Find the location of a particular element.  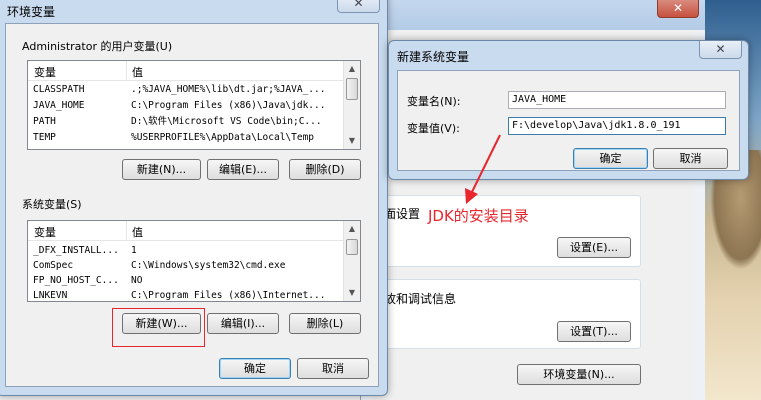

var-name: PATH is located at coordinates (44, 121).